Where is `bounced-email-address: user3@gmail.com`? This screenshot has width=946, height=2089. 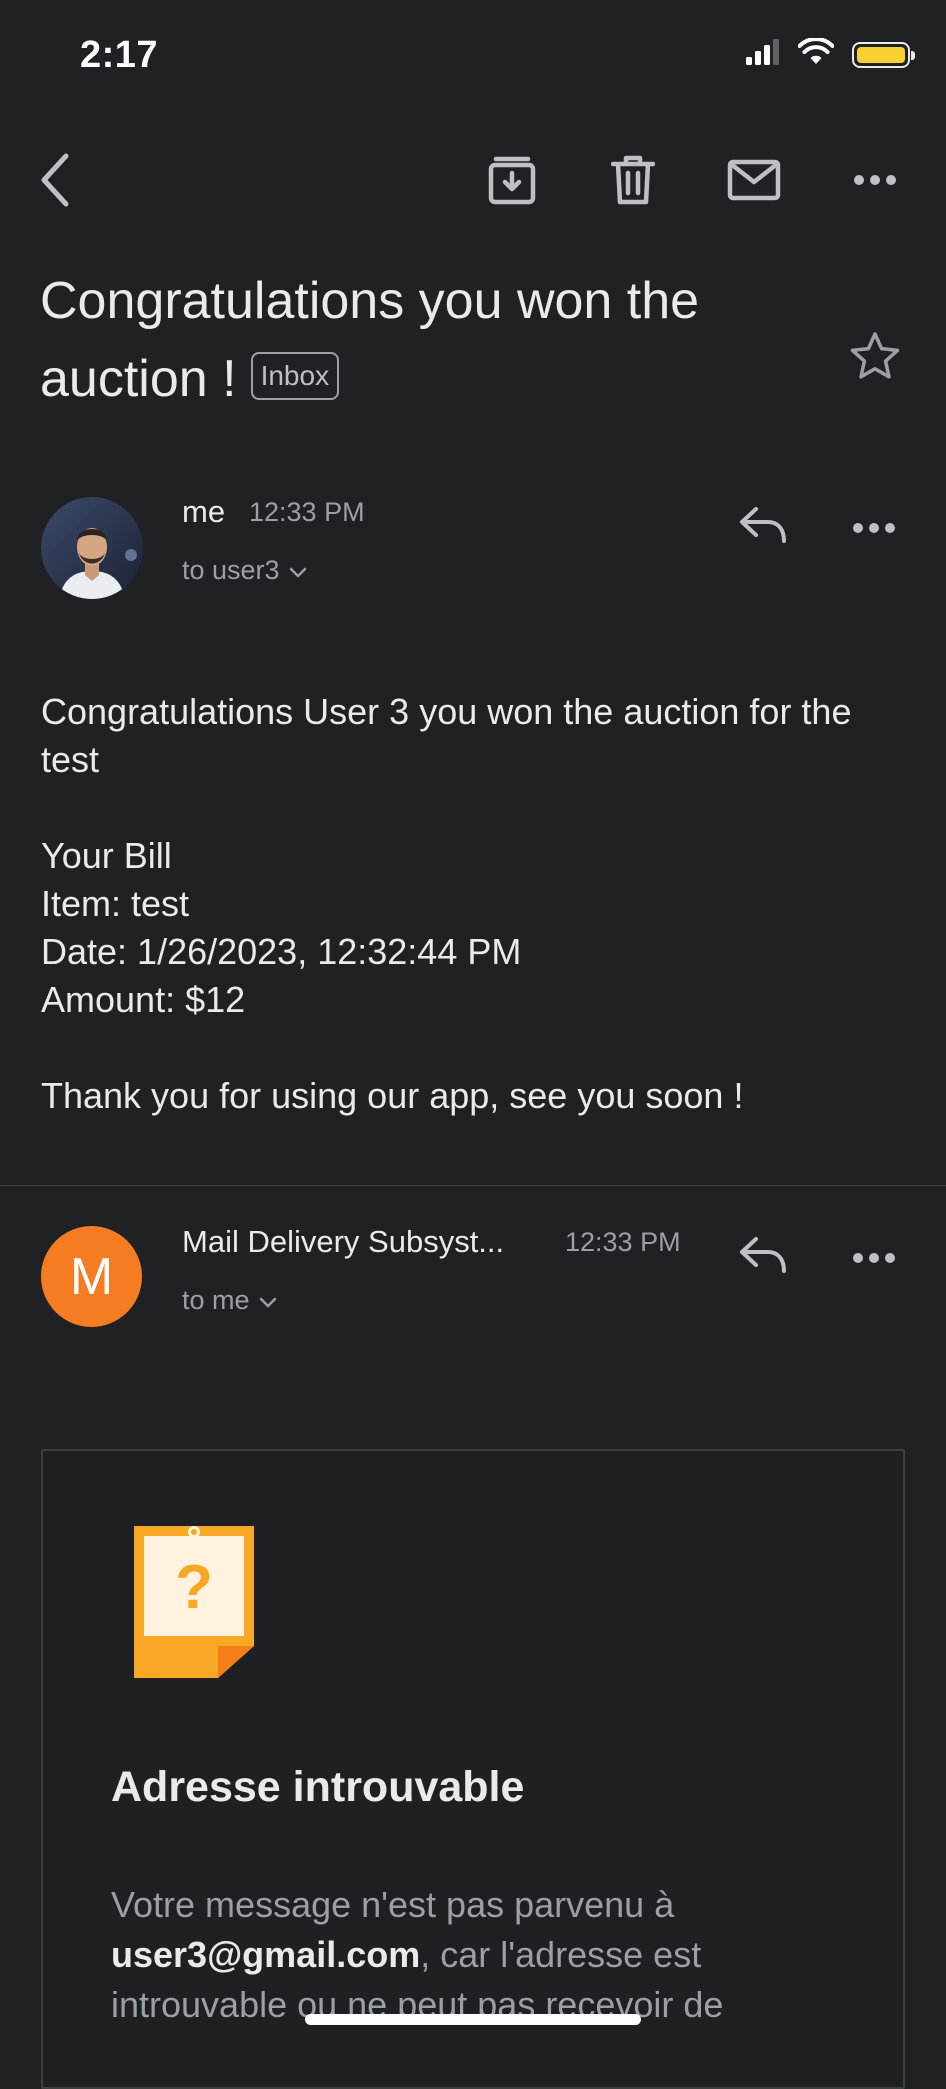
bounced-email-address: user3@gmail.com is located at coordinates (266, 1954).